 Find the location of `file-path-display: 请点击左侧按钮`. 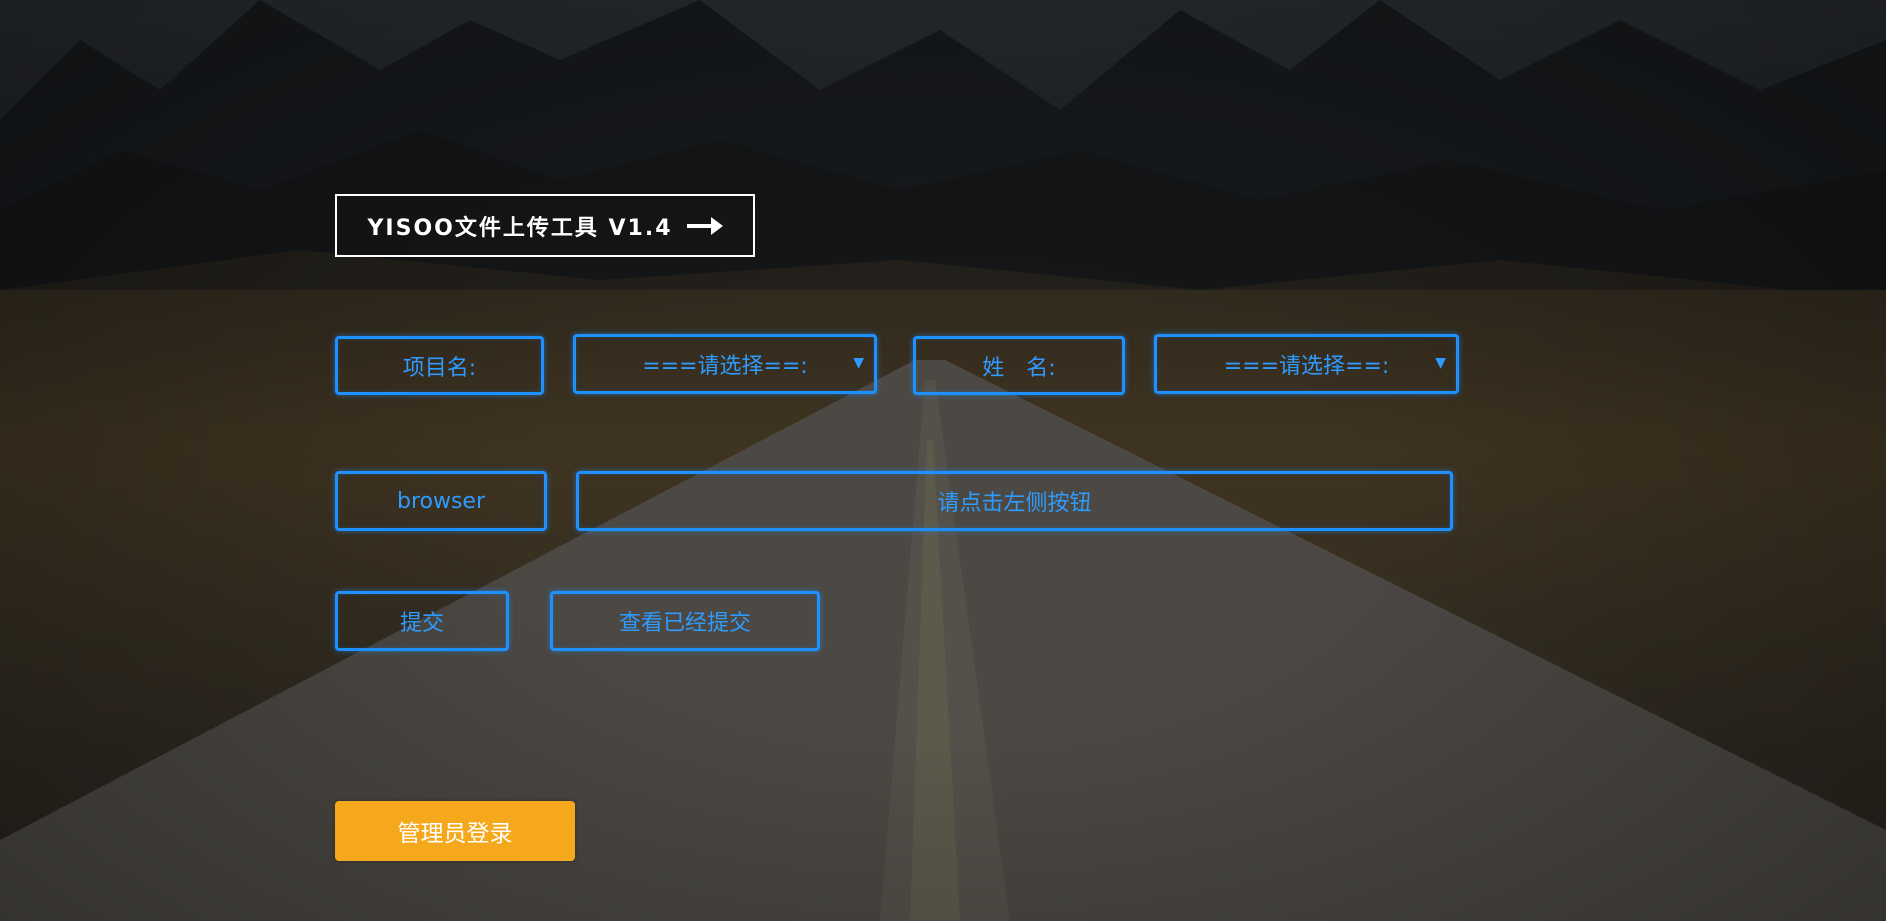

file-path-display: 请点击左侧按钮 is located at coordinates (1014, 501).